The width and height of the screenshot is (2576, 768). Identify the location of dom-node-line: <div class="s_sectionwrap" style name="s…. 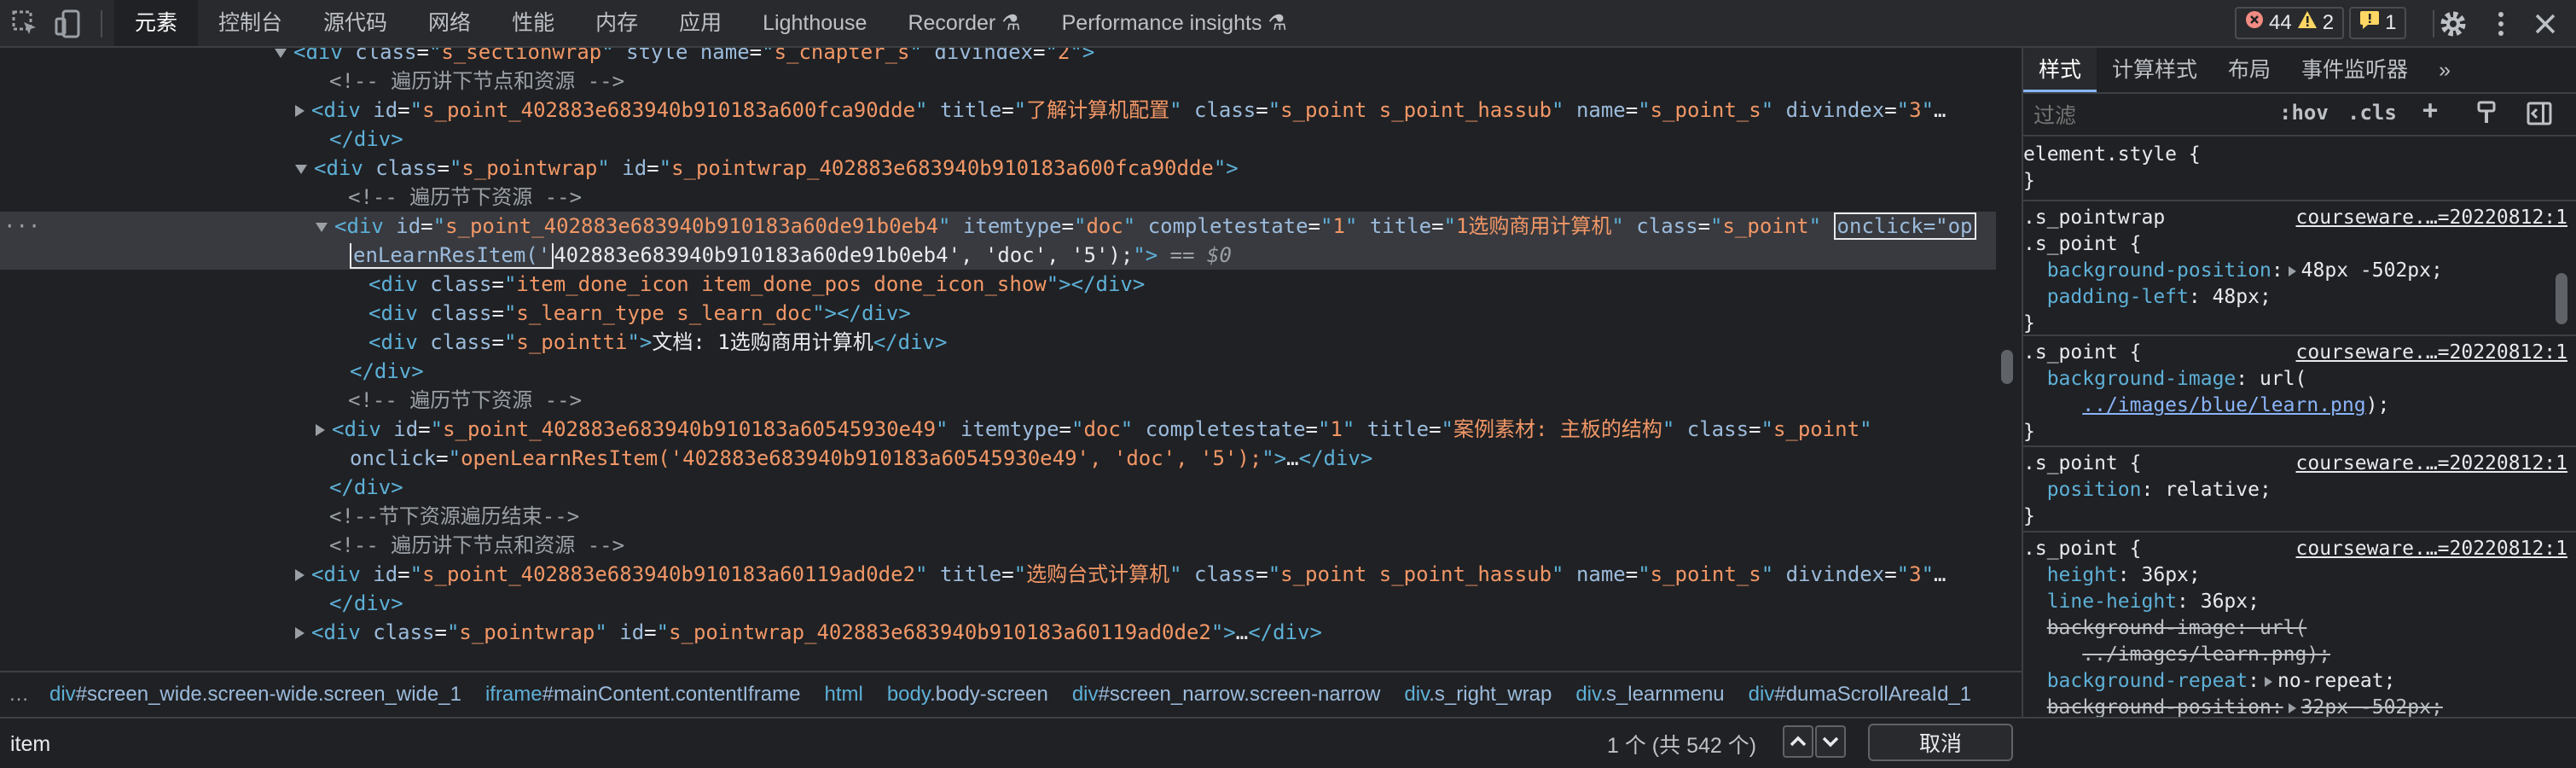
(998, 58).